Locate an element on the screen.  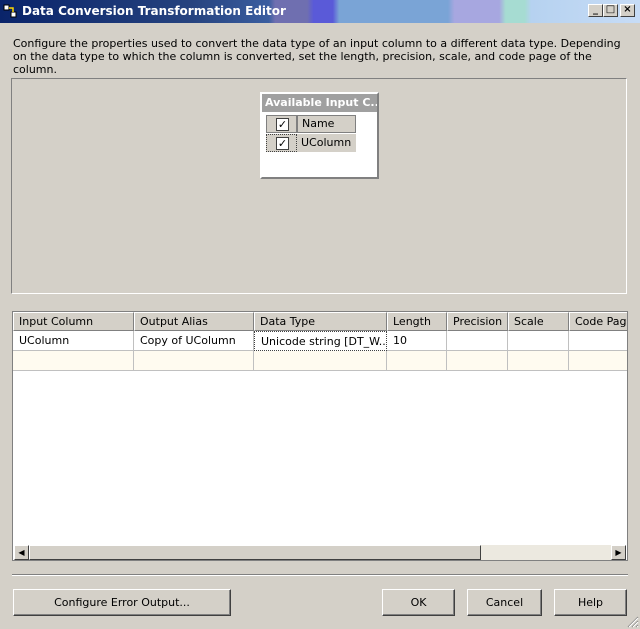
available-input-columns-box: Available Input C... ✓ Name ✓ UColumn is located at coordinates (319, 135).